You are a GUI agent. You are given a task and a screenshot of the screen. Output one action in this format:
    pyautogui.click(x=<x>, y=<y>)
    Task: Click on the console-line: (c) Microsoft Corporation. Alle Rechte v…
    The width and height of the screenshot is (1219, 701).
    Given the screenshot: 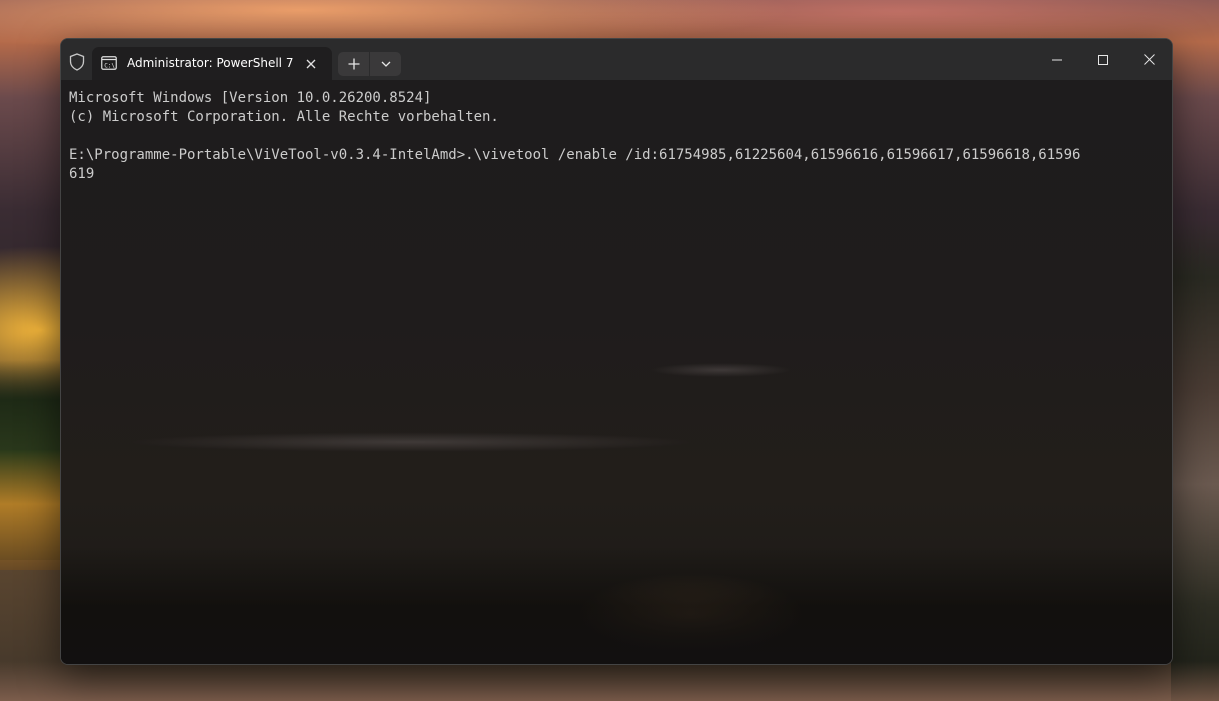 What is the action you would take?
    pyautogui.click(x=284, y=117)
    